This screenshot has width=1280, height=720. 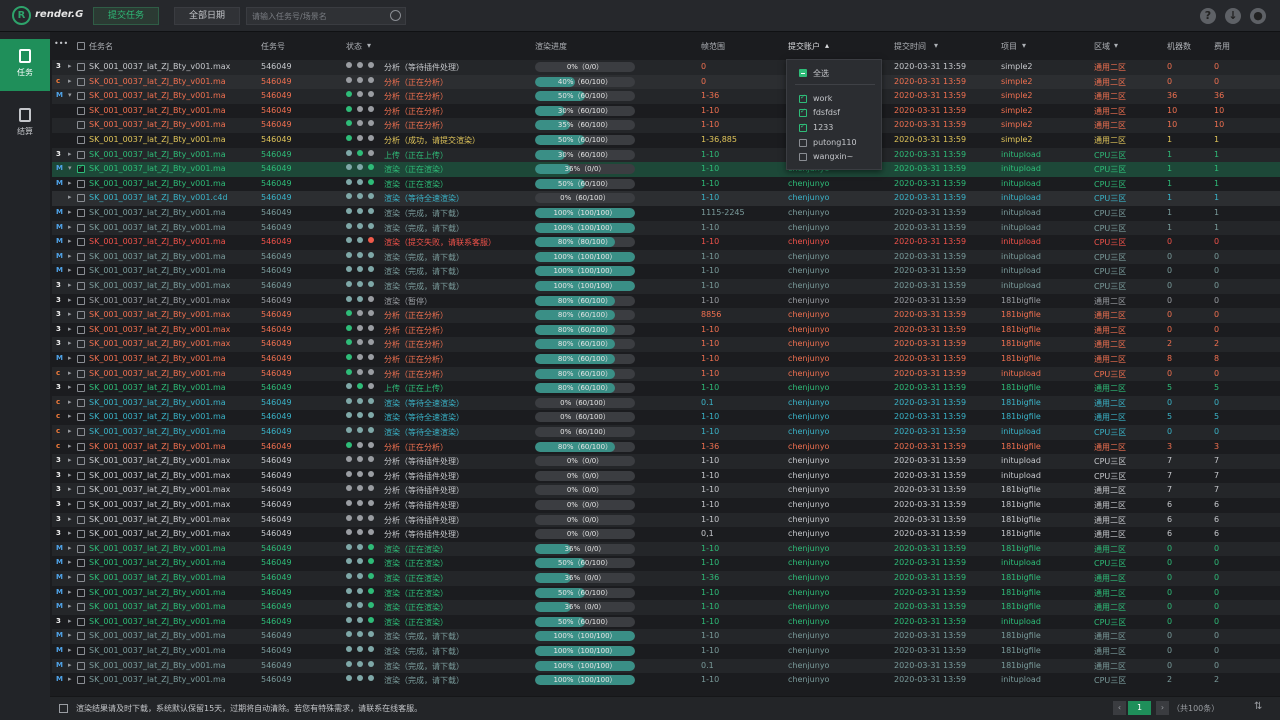 I want to click on next-page-button: ›, so click(x=1162, y=708).